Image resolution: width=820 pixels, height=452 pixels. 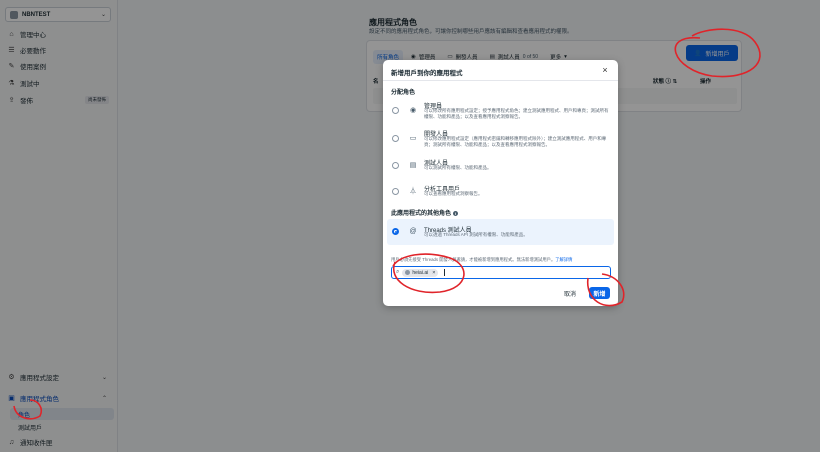 What do you see at coordinates (570, 293) in the screenshot?
I see `cancel-button: 取消` at bounding box center [570, 293].